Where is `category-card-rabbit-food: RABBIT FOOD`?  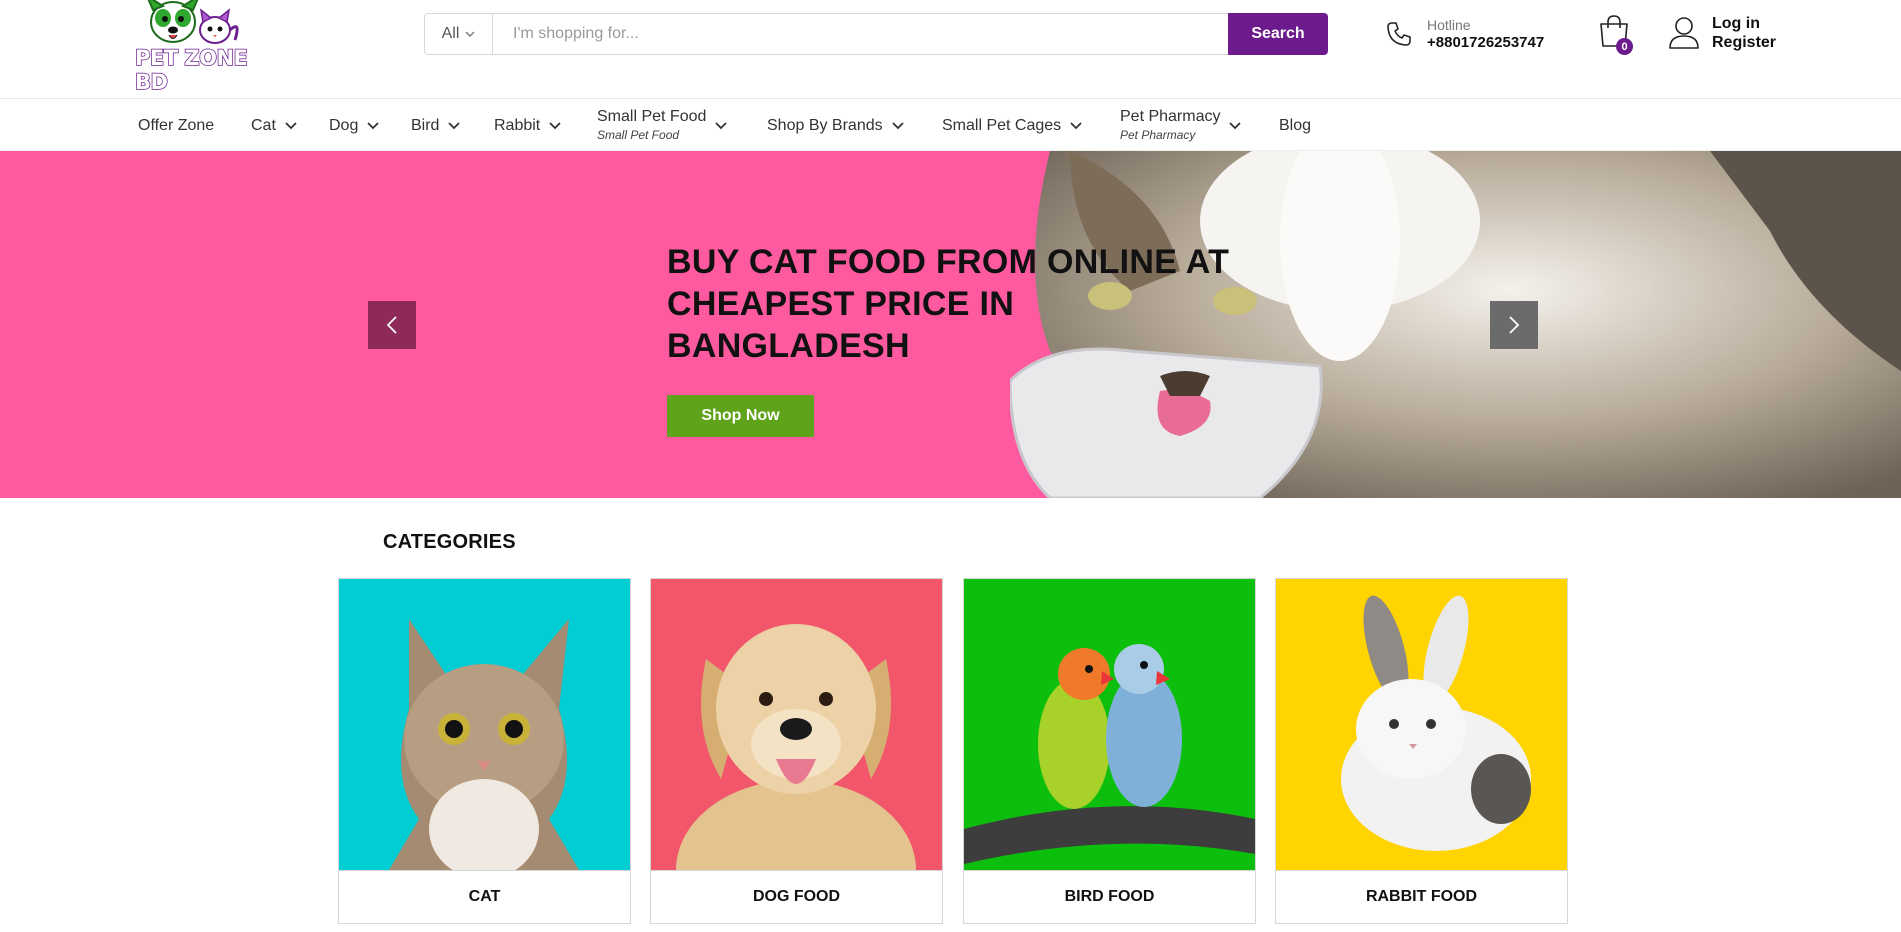
category-card-rabbit-food: RABBIT FOOD is located at coordinates (1421, 751).